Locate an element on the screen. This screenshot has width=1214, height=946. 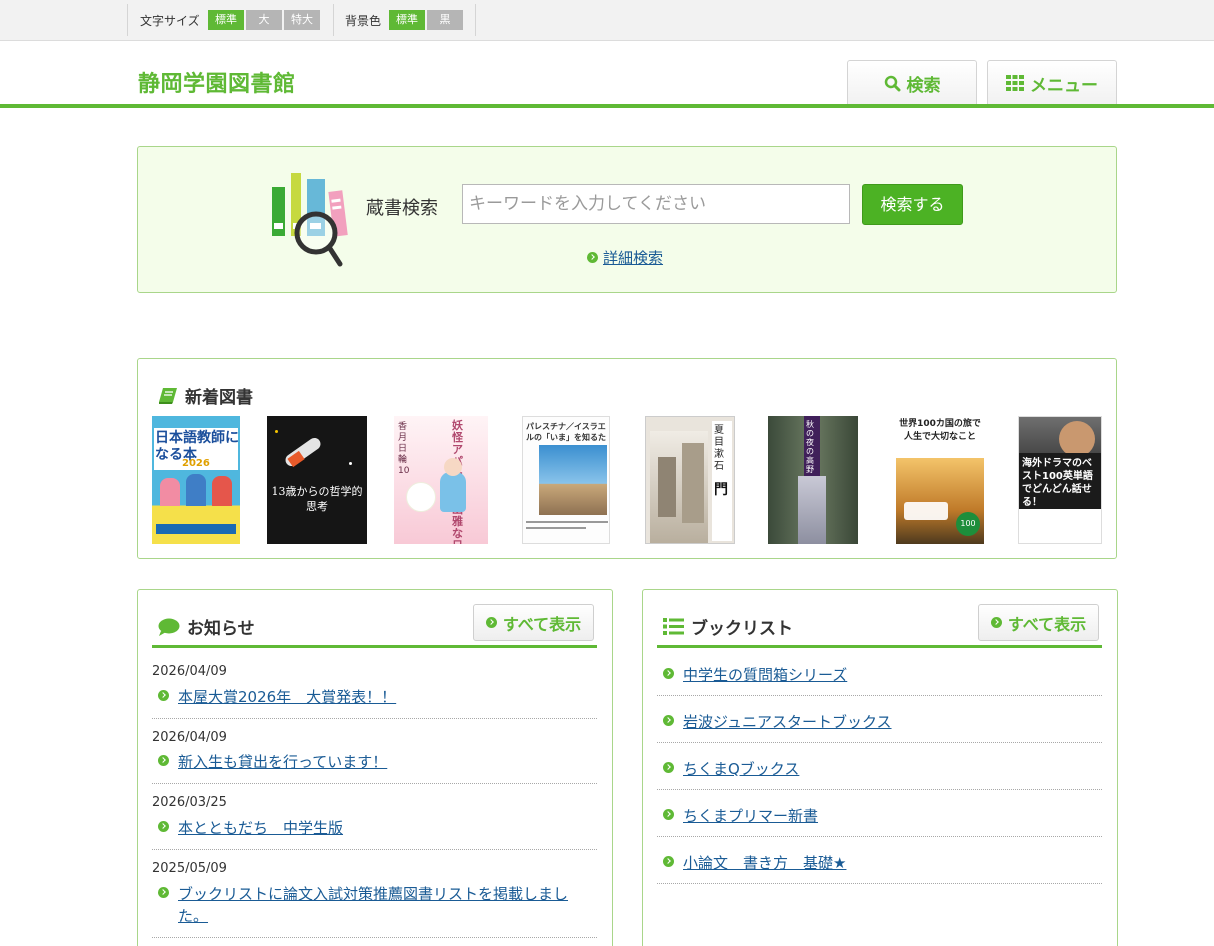
news-item-text: 本屋大賞2026年 大賞発表！！ is located at coordinates (287, 697).